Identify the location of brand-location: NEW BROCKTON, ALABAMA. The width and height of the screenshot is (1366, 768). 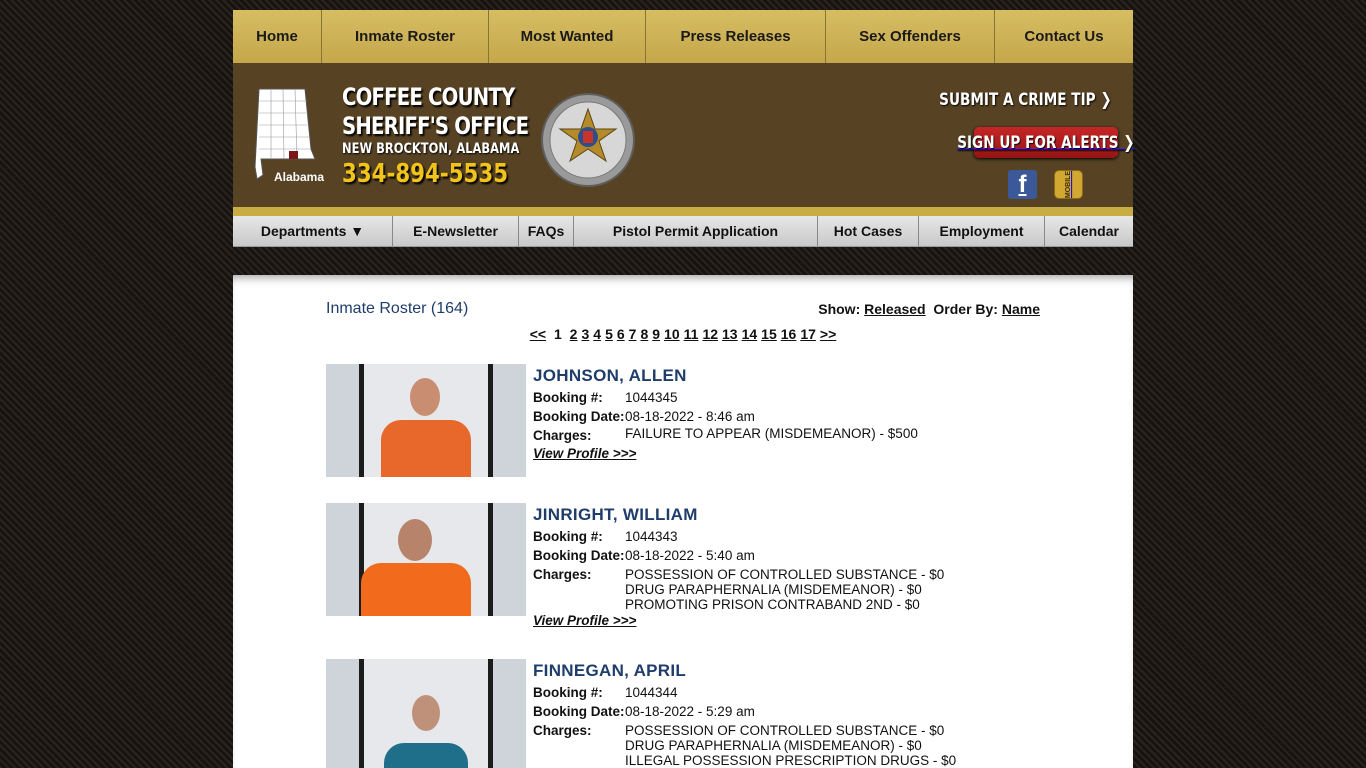
(431, 149).